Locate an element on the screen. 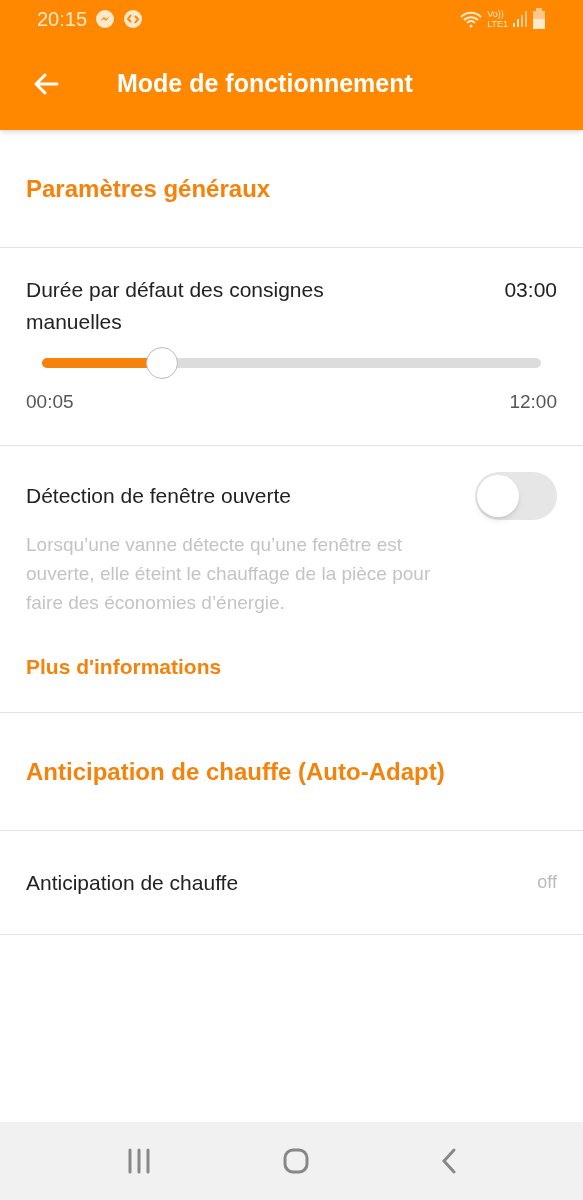  more-info-link: Plus d'informations is located at coordinates (291, 666).